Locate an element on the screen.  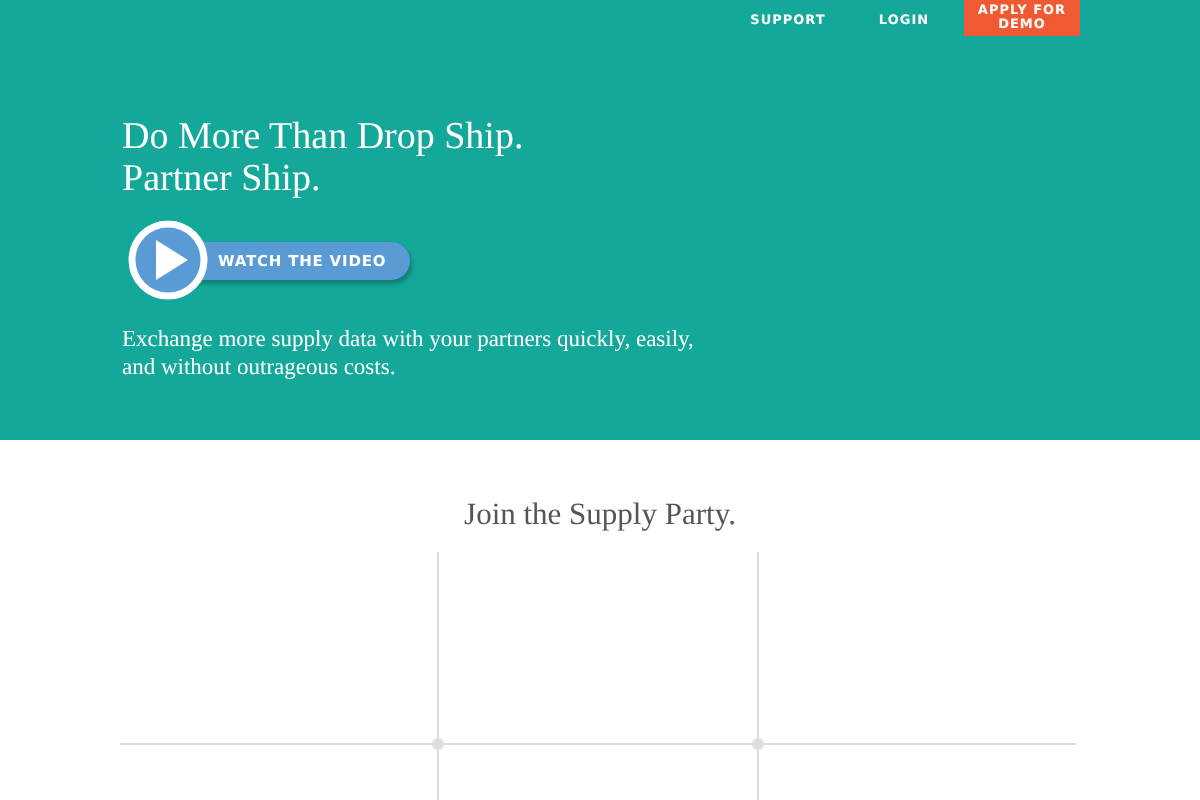
headline: Partner Ship. is located at coordinates (221, 179).